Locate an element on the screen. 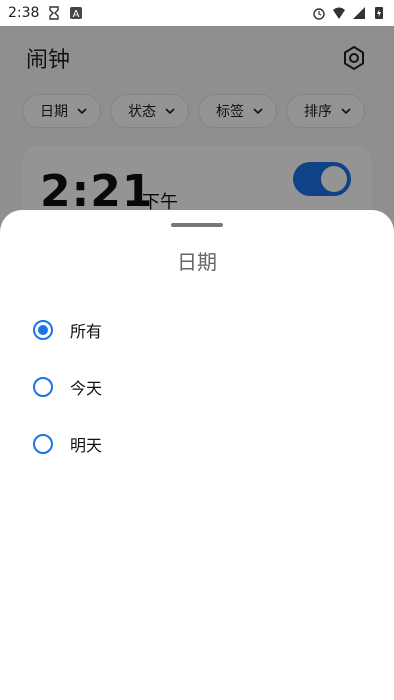  hourglass-icon is located at coordinates (54, 13).